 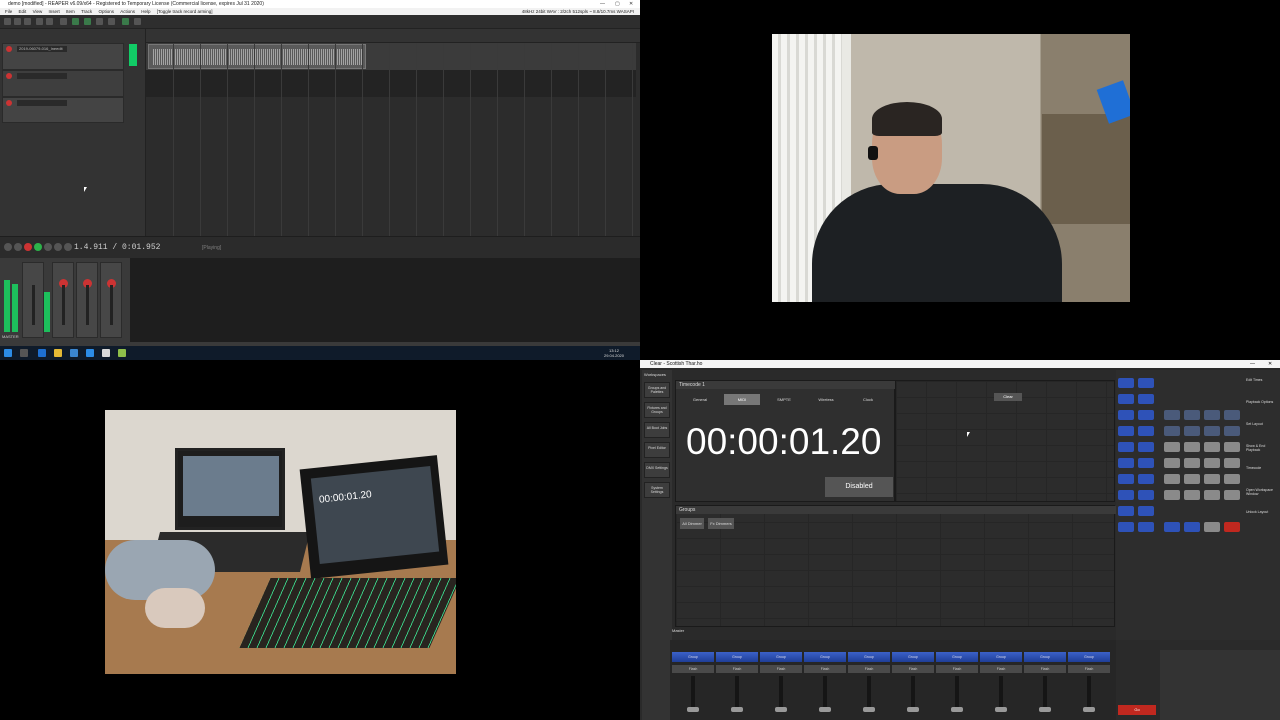 What do you see at coordinates (69, 56) in the screenshot?
I see `track-1: 2019-06079-016_Ineedit` at bounding box center [69, 56].